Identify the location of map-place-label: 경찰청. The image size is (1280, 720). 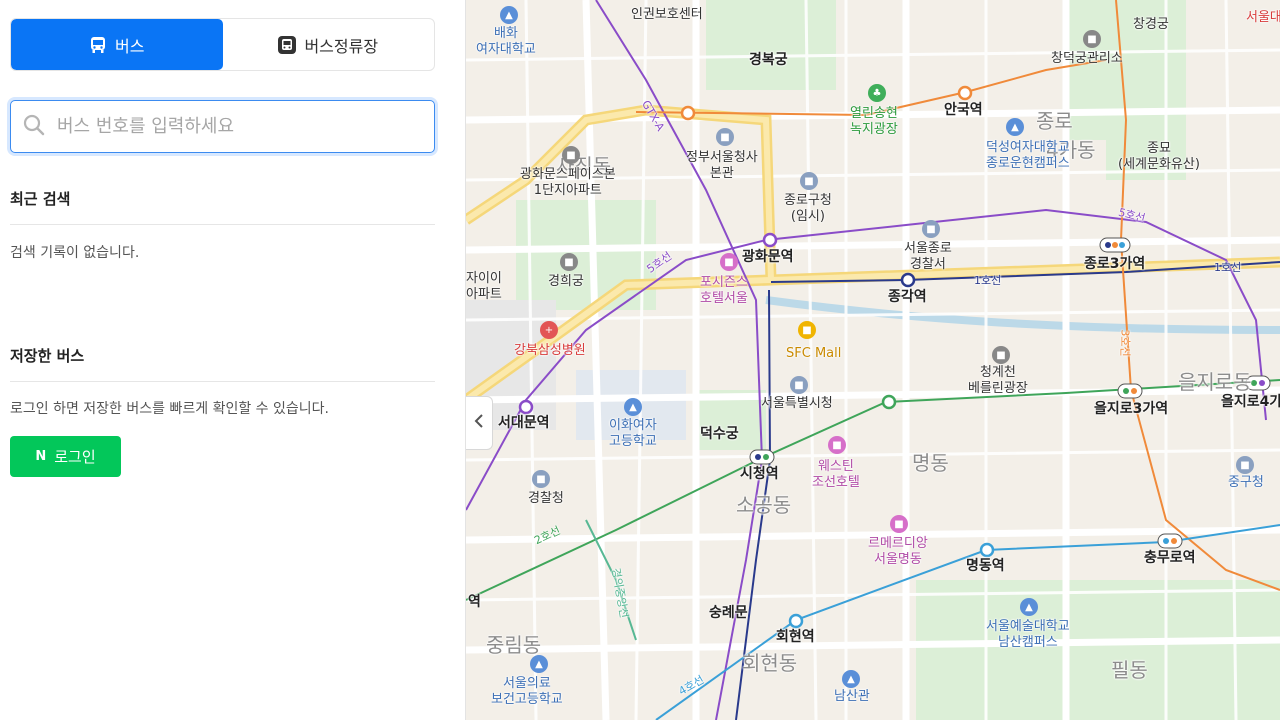
(546, 498).